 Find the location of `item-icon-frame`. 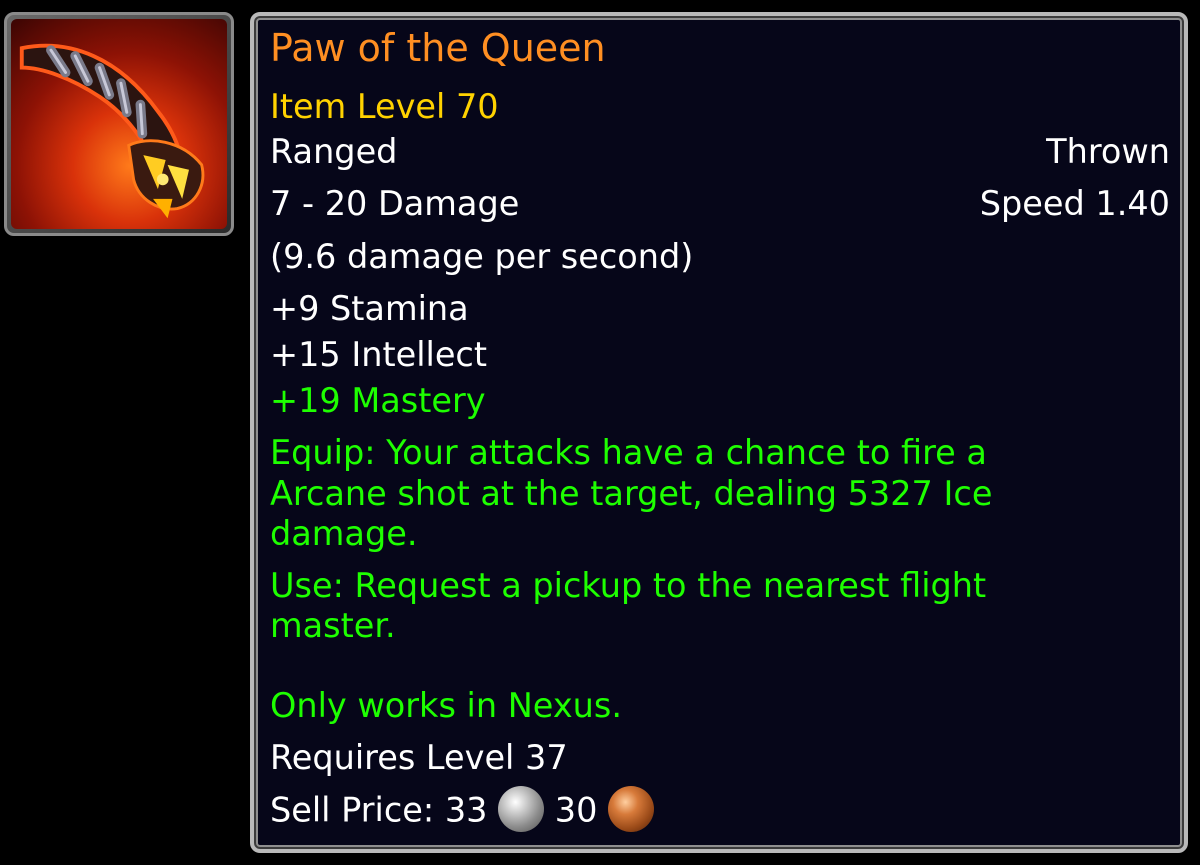

item-icon-frame is located at coordinates (119, 124).